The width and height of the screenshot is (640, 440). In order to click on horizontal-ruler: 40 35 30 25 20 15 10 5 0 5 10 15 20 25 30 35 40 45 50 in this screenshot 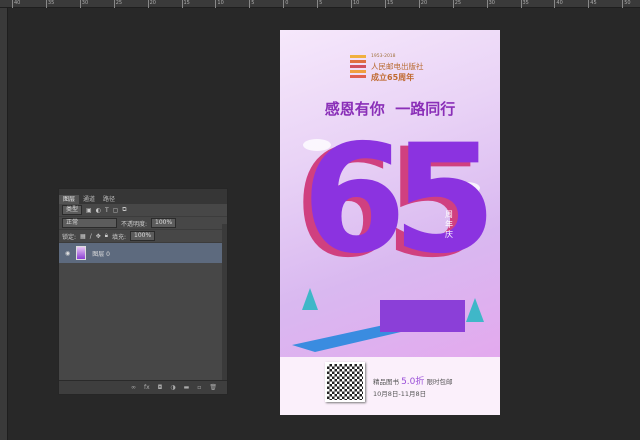, I will do `click(320, 4)`.